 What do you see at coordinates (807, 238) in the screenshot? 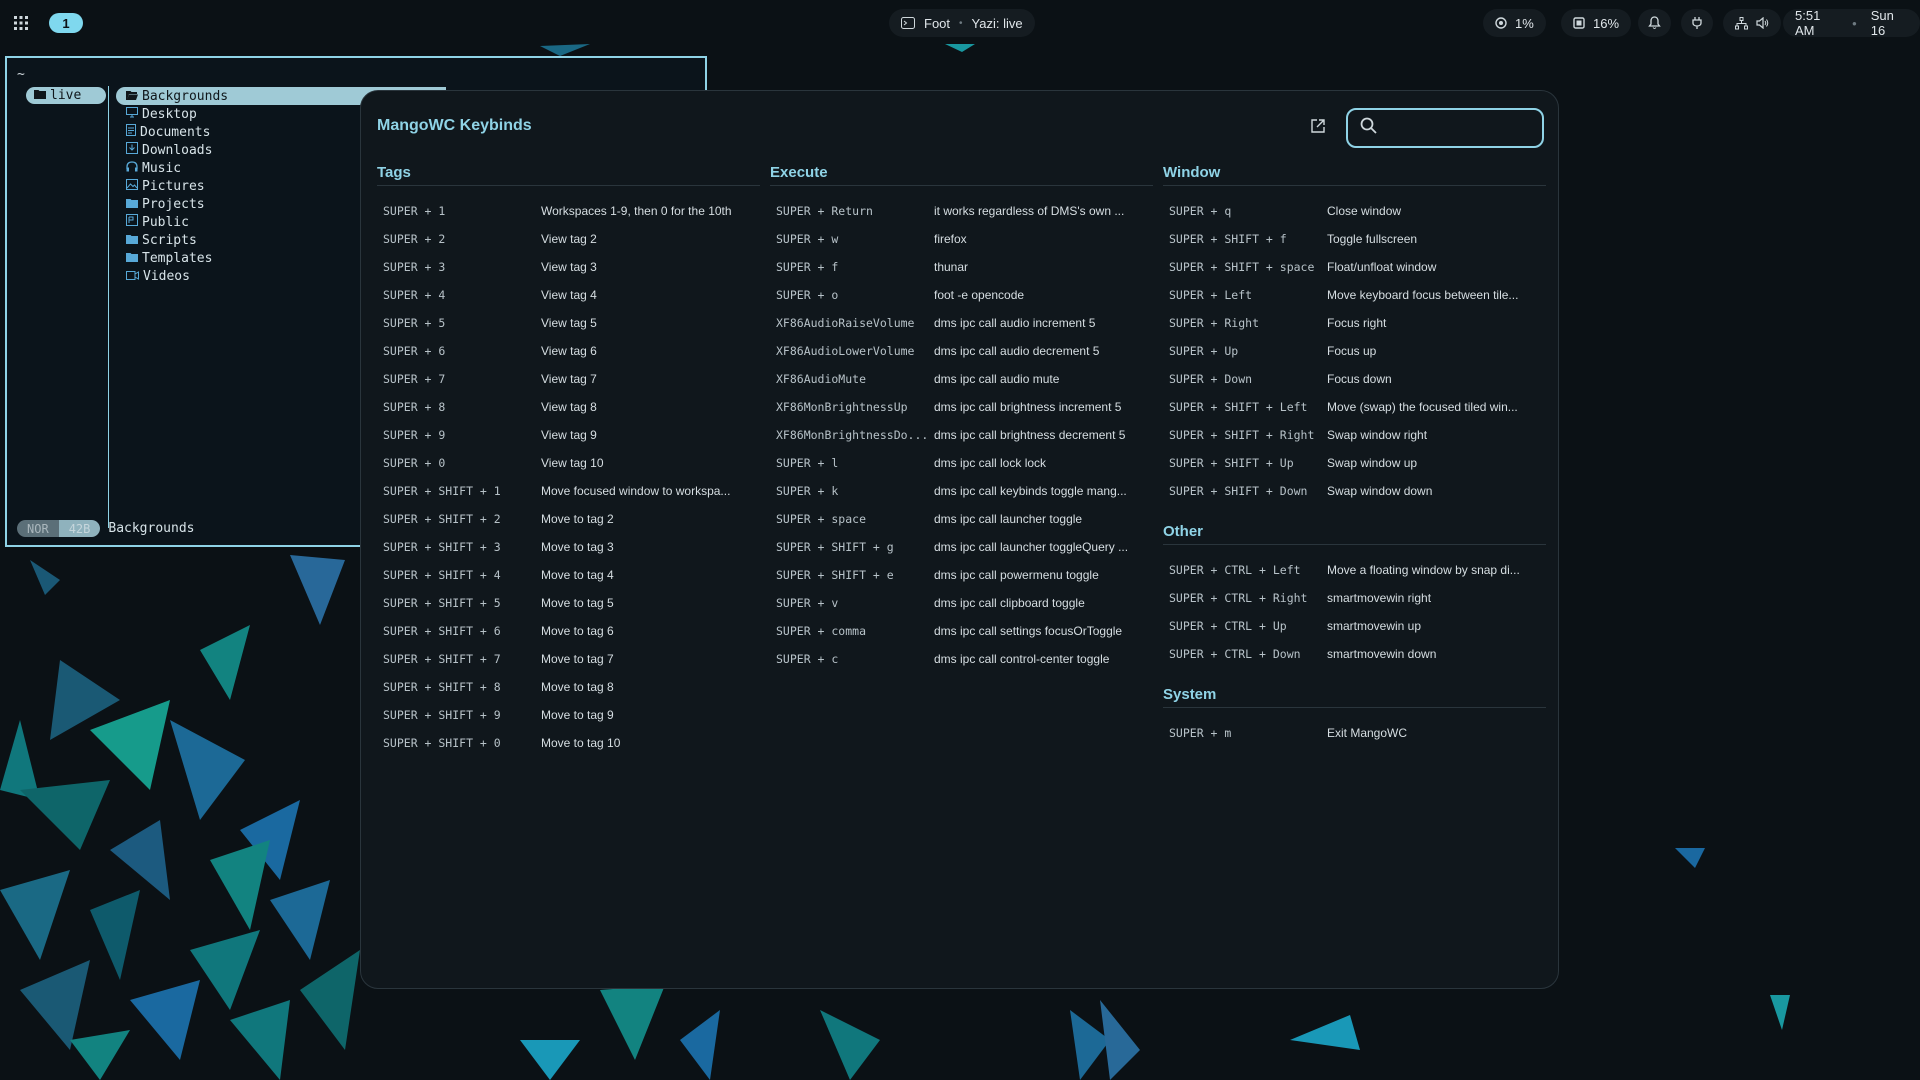
I see `keybind-keys: SUPER + w` at bounding box center [807, 238].